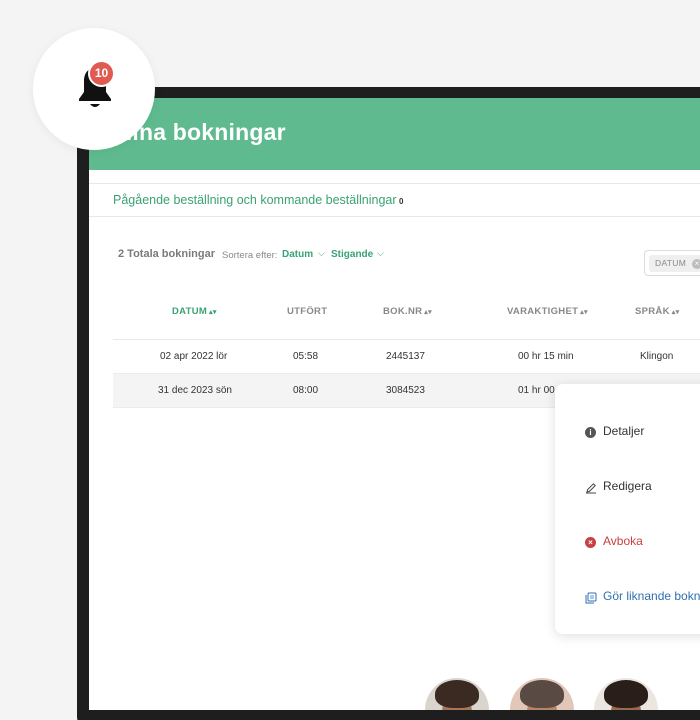 The width and height of the screenshot is (700, 720). What do you see at coordinates (696, 264) in the screenshot?
I see `close-icon: ×` at bounding box center [696, 264].